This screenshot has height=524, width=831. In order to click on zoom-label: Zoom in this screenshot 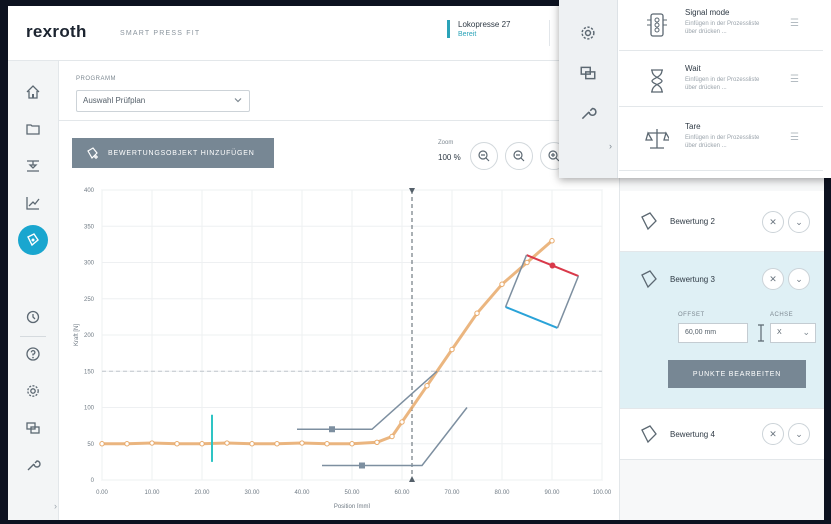, I will do `click(446, 143)`.